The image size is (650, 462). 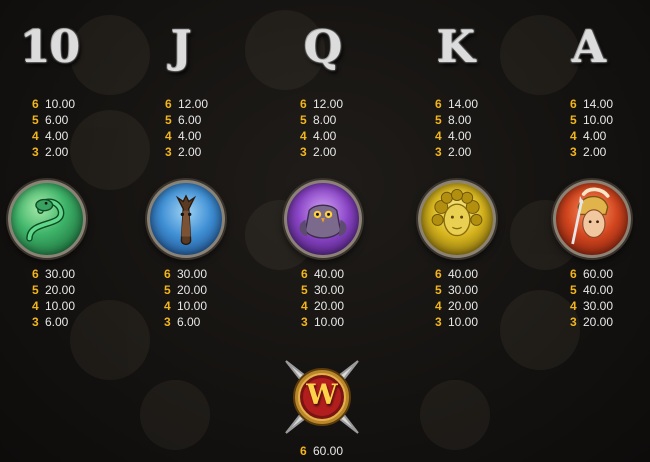 I want to click on horse-icon, so click(x=186, y=219).